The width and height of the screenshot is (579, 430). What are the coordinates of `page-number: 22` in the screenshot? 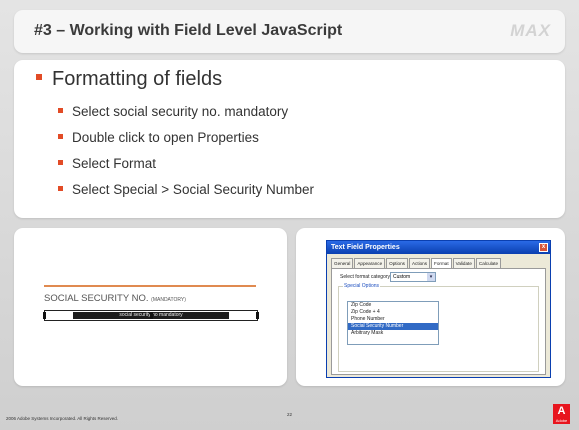 It's located at (290, 414).